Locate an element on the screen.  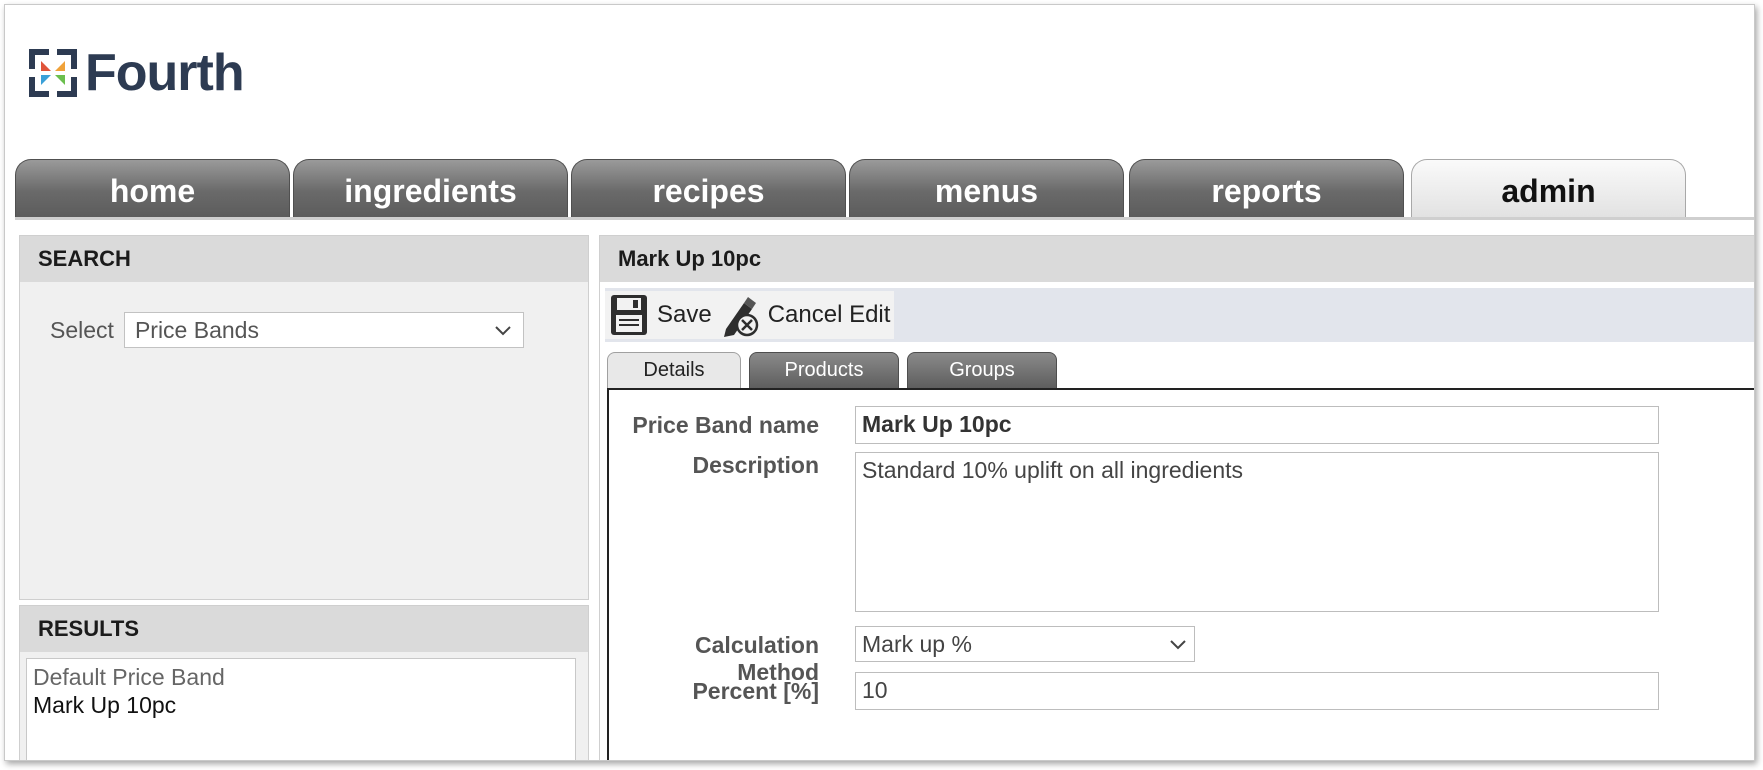
price-band-name-field: Mark Up 10pc is located at coordinates (1257, 425).